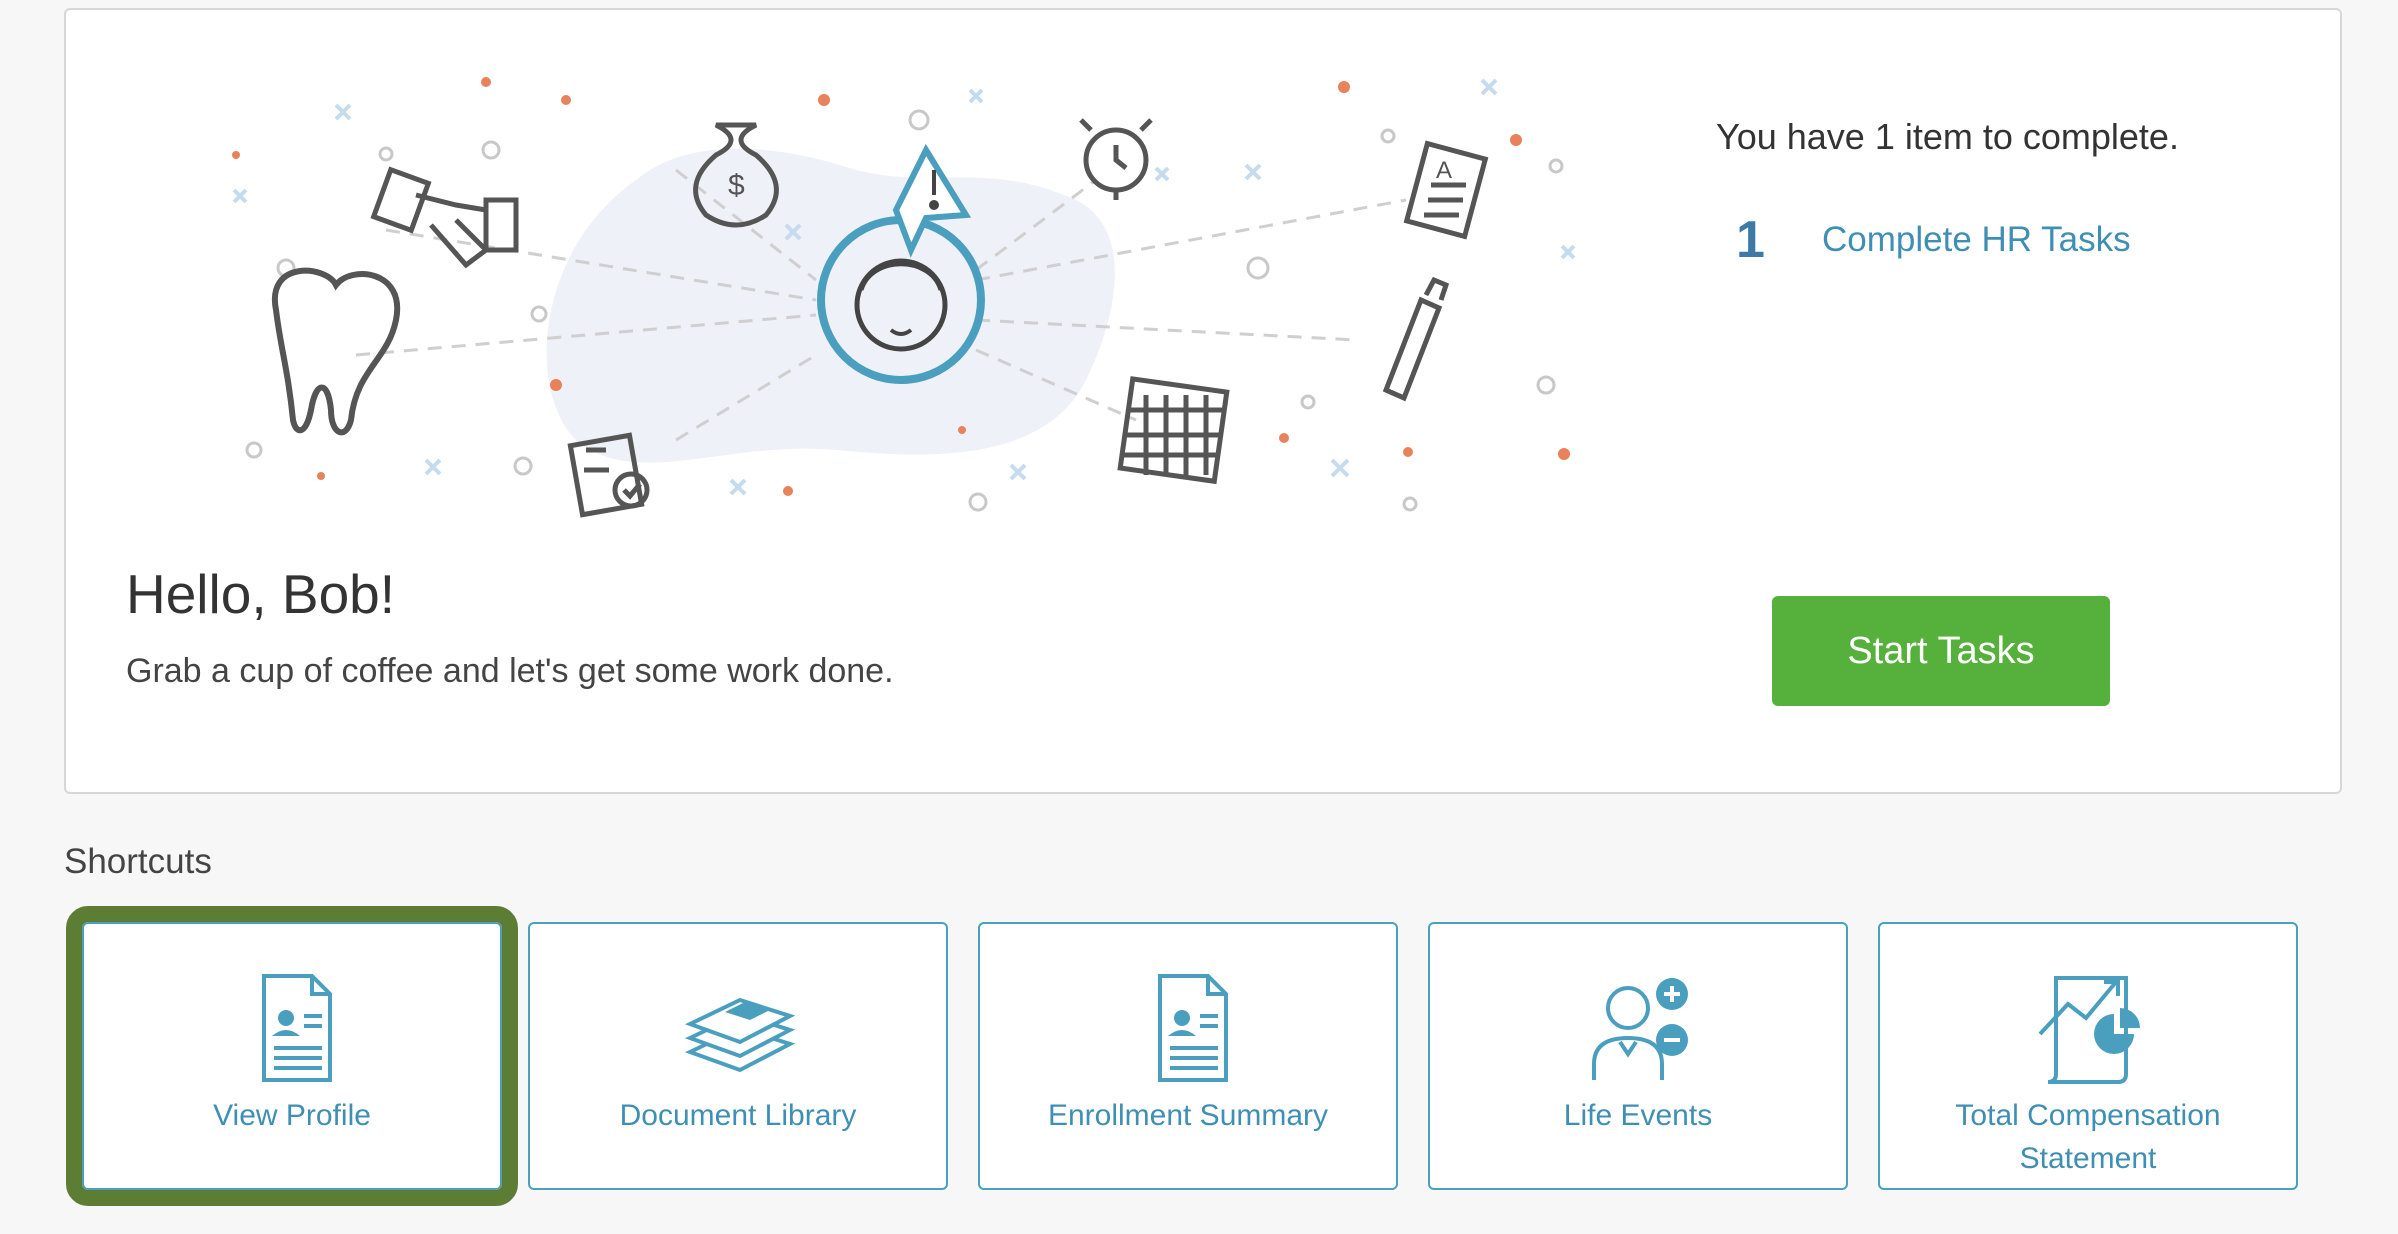  I want to click on profile-document-icon, so click(297, 1028).